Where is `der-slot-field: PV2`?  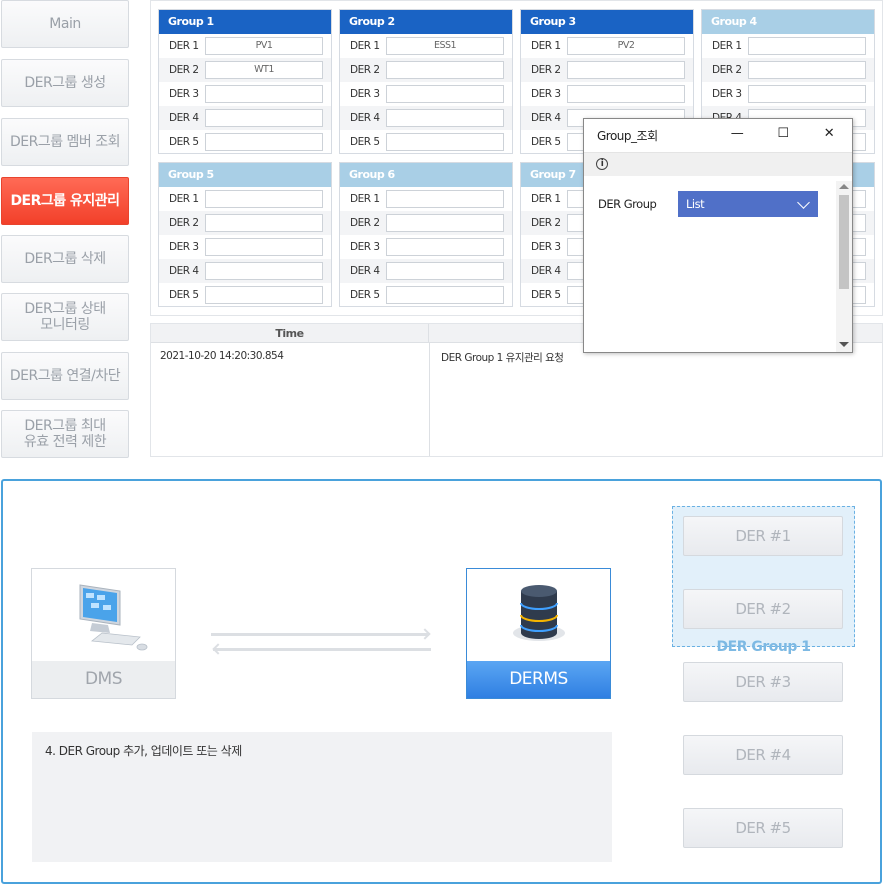
der-slot-field: PV2 is located at coordinates (626, 46).